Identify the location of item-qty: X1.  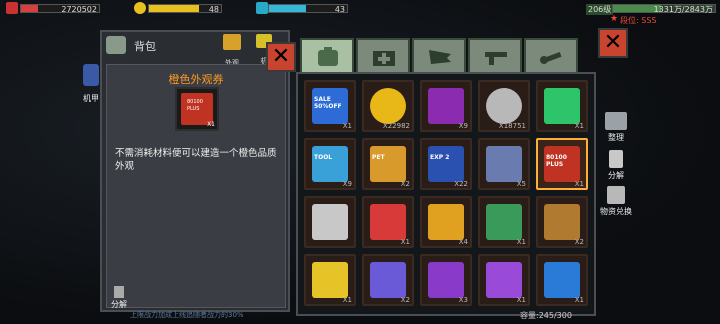
(211, 124).